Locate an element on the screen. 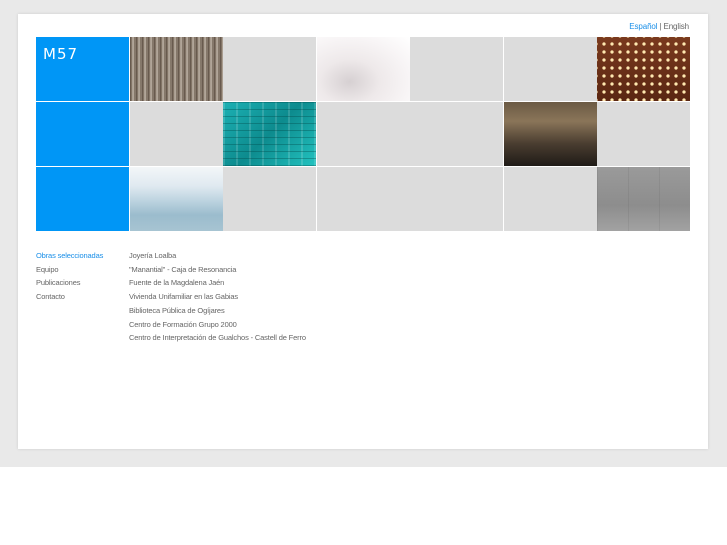 The image size is (727, 545). work-link: Fuente de la Magdalena Jaén is located at coordinates (217, 283).